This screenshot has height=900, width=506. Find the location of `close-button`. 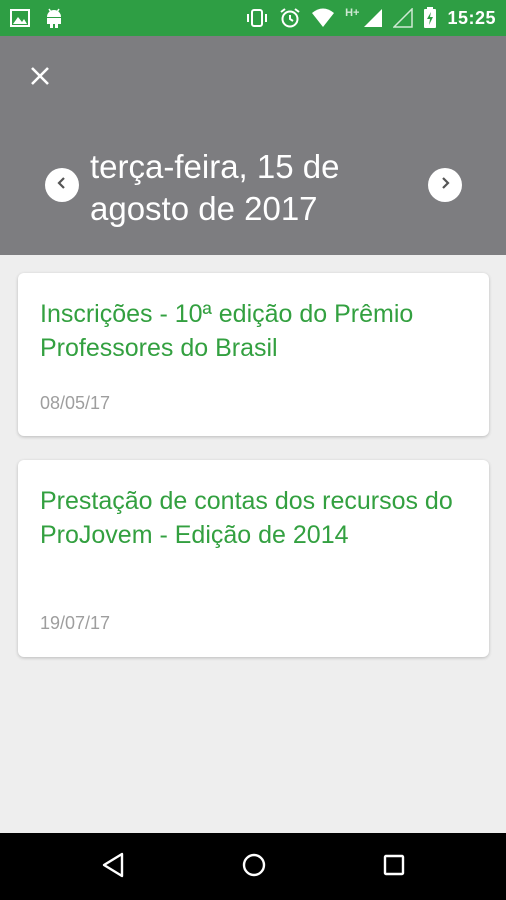

close-button is located at coordinates (40, 78).